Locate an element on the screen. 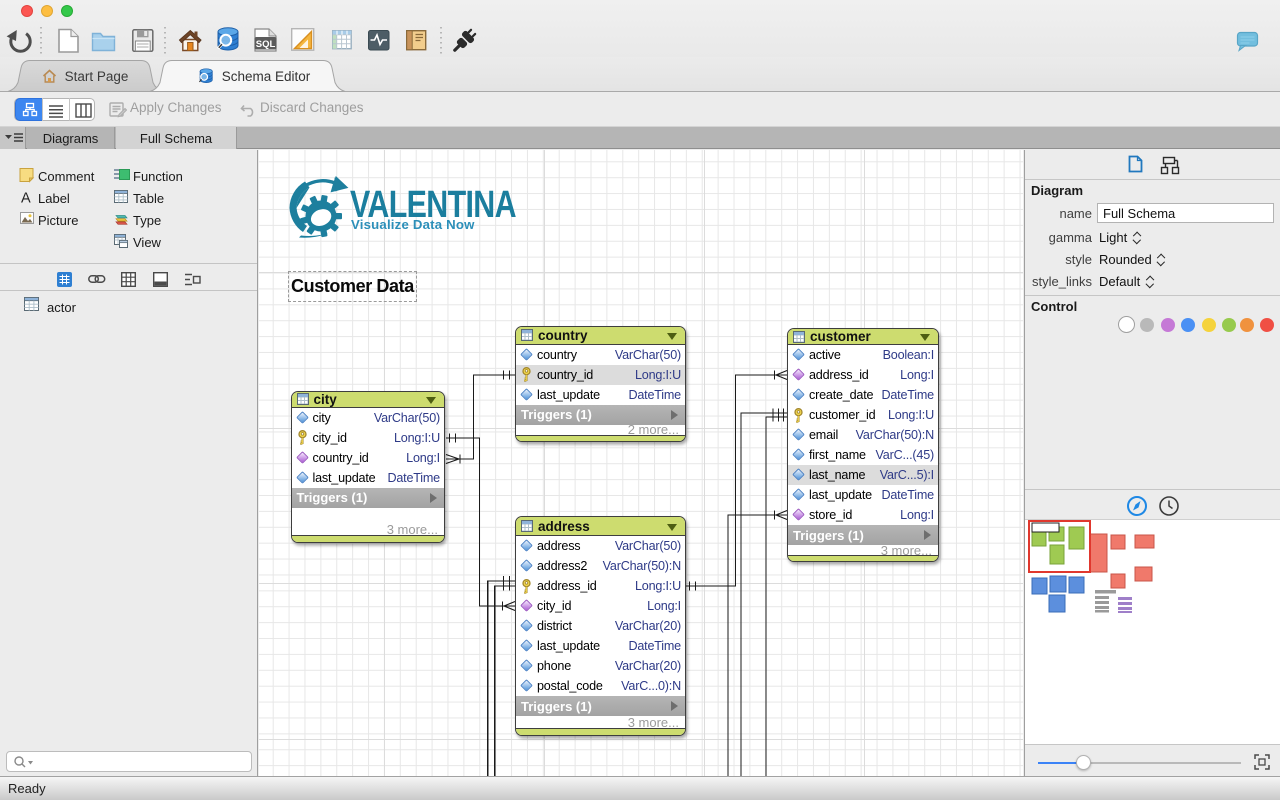  svg-text: SQL is located at coordinates (266, 44).